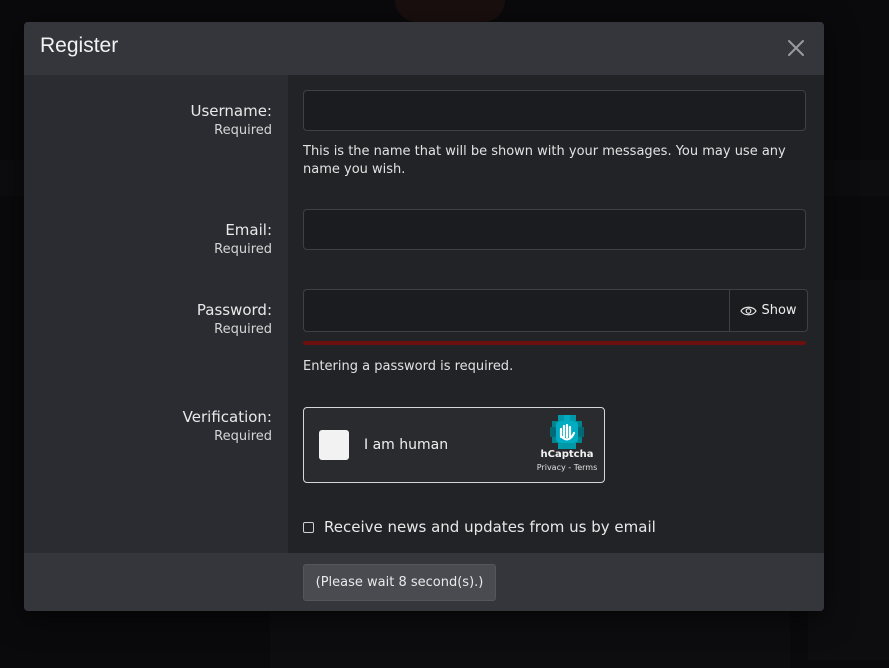 The image size is (889, 668). Describe the element at coordinates (243, 130) in the screenshot. I see `username-required: Required` at that location.